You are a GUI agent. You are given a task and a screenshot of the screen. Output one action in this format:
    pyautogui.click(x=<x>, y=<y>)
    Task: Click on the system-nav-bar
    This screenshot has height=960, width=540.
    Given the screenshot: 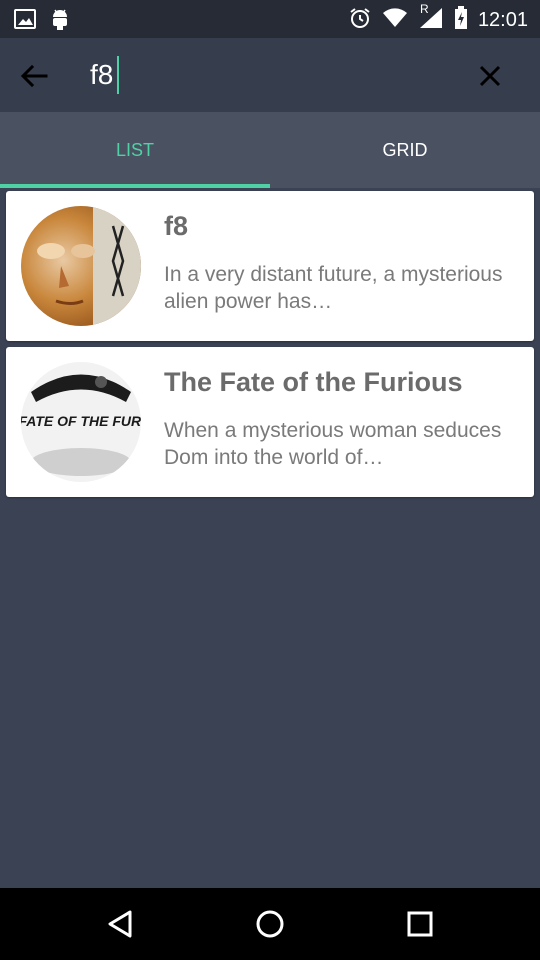 What is the action you would take?
    pyautogui.click(x=270, y=924)
    